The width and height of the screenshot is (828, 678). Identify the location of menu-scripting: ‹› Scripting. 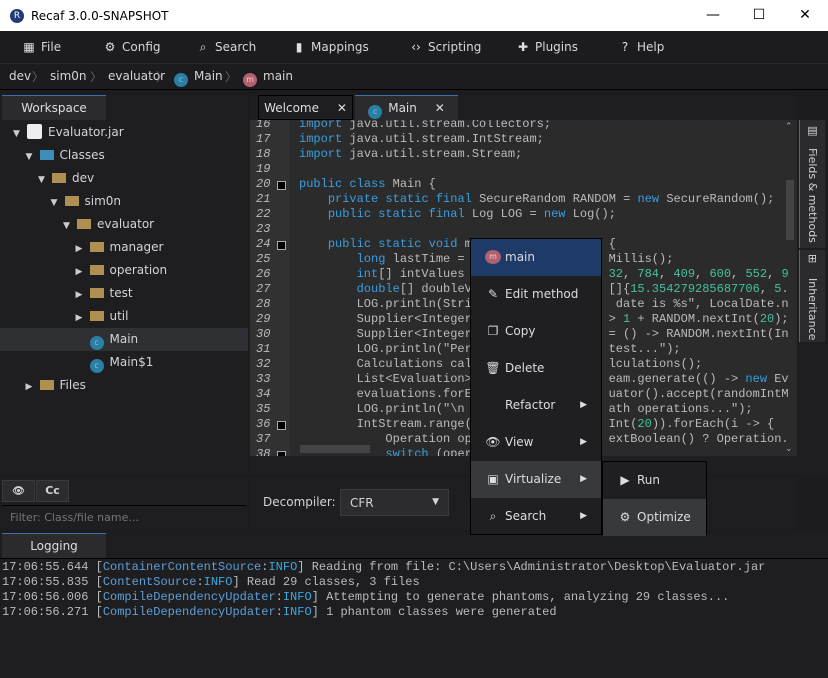
(445, 47).